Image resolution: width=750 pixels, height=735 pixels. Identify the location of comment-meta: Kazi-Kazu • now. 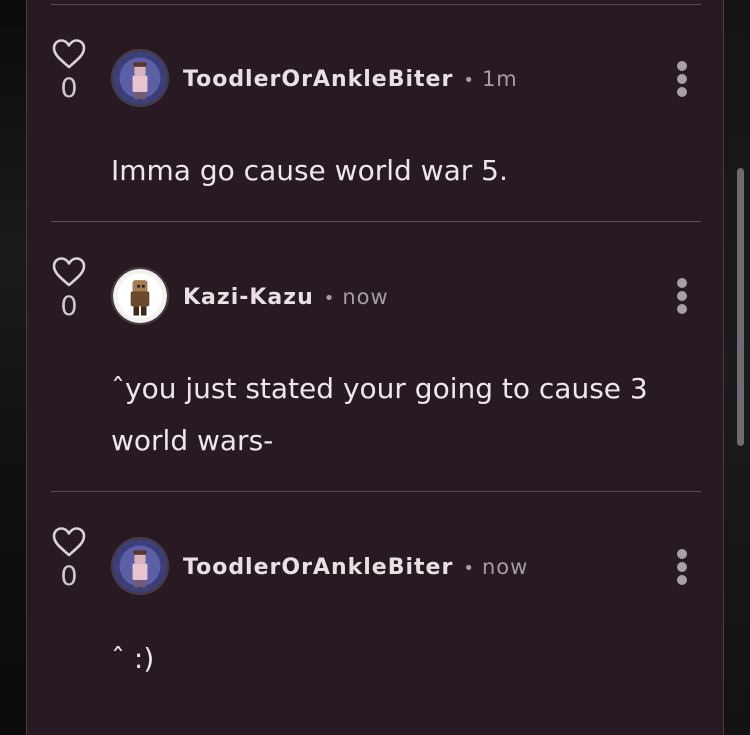
(286, 297).